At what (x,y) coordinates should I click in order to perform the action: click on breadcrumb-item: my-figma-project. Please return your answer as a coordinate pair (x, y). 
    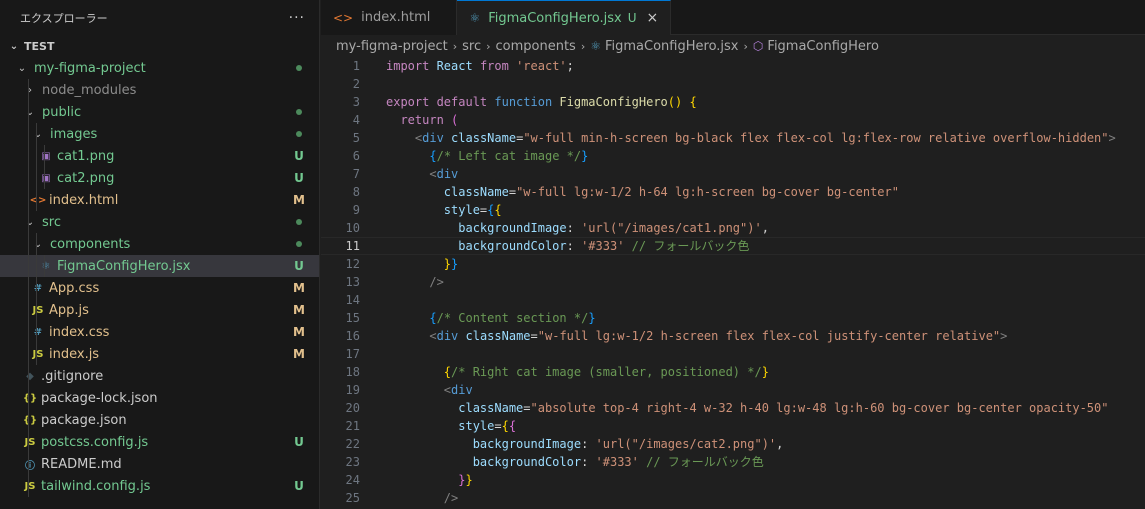
    Looking at the image, I should click on (392, 46).